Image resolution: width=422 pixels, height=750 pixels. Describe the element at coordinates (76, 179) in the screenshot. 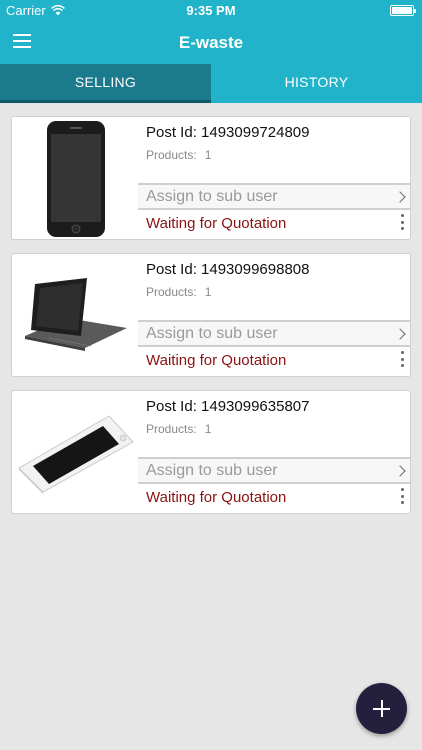

I see `product-image-smartphone-black` at that location.